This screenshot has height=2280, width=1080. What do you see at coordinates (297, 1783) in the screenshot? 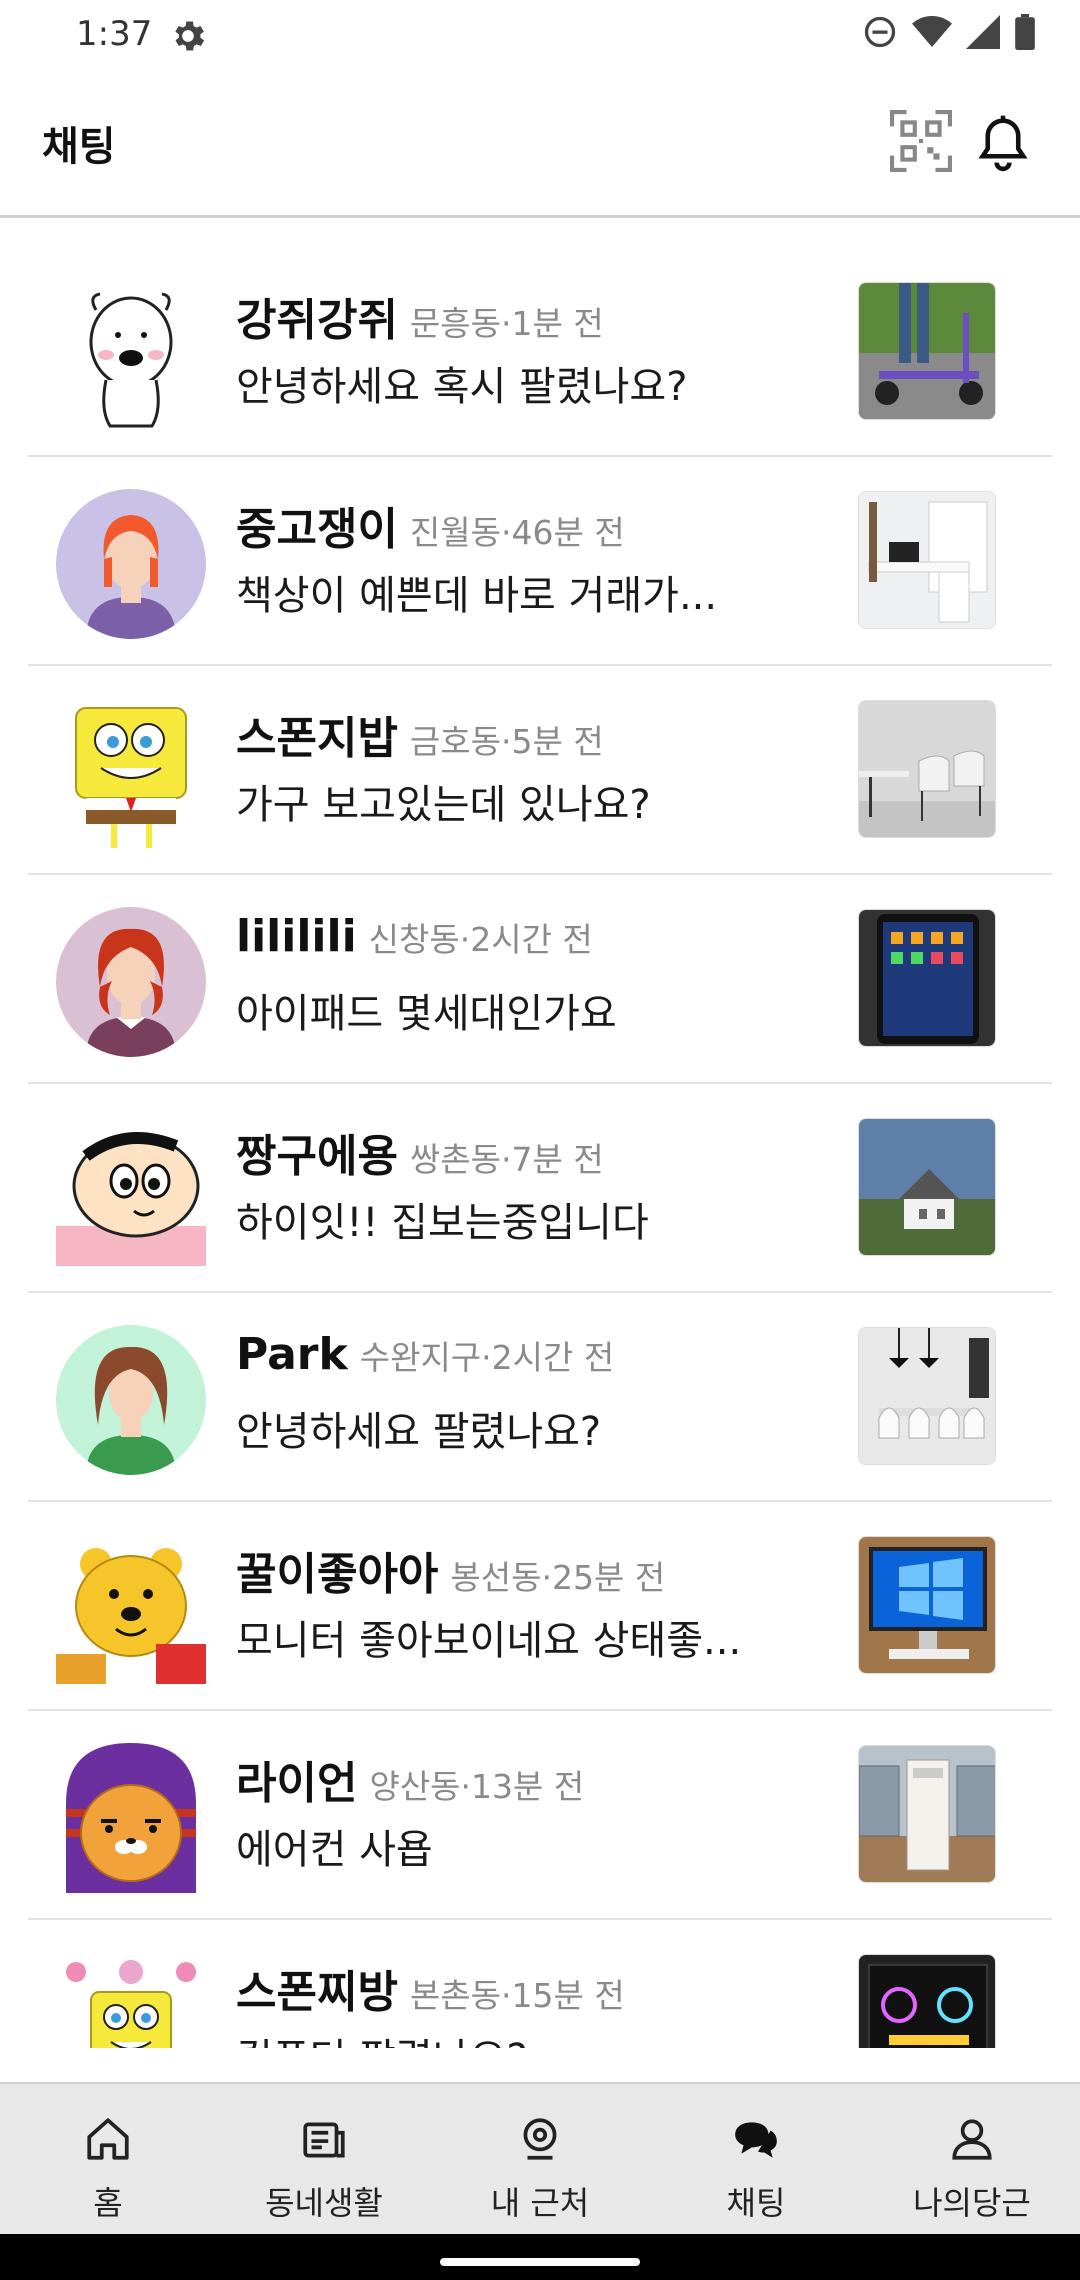
I see `user-name-text: 라이언` at bounding box center [297, 1783].